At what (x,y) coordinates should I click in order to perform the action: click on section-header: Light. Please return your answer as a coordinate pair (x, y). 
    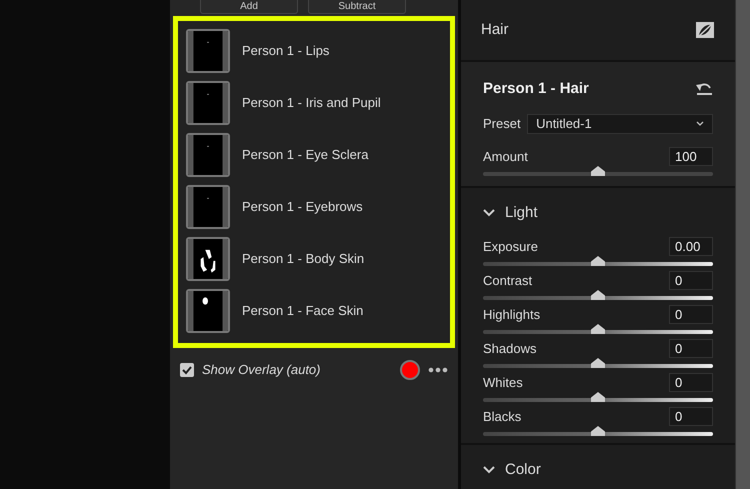
    Looking at the image, I should click on (598, 210).